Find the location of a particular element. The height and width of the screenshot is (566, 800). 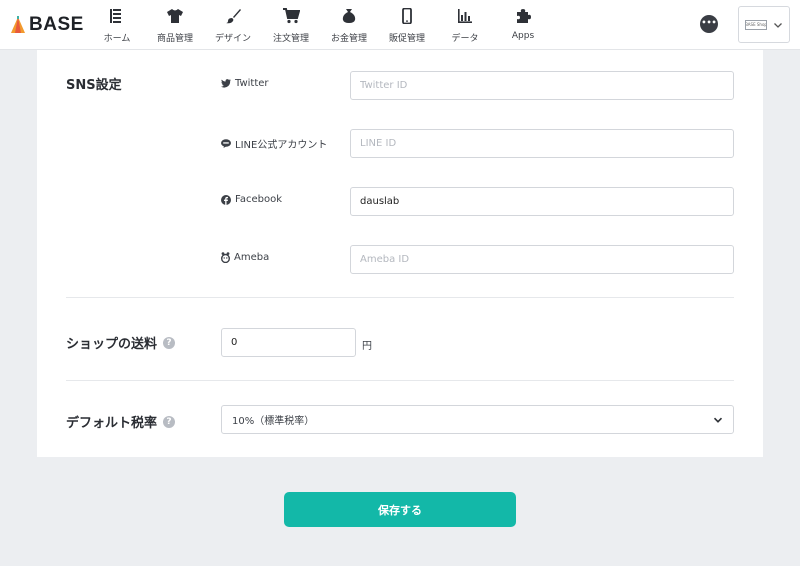

tax-rate-select: 10%（標準税率） is located at coordinates (477, 419).